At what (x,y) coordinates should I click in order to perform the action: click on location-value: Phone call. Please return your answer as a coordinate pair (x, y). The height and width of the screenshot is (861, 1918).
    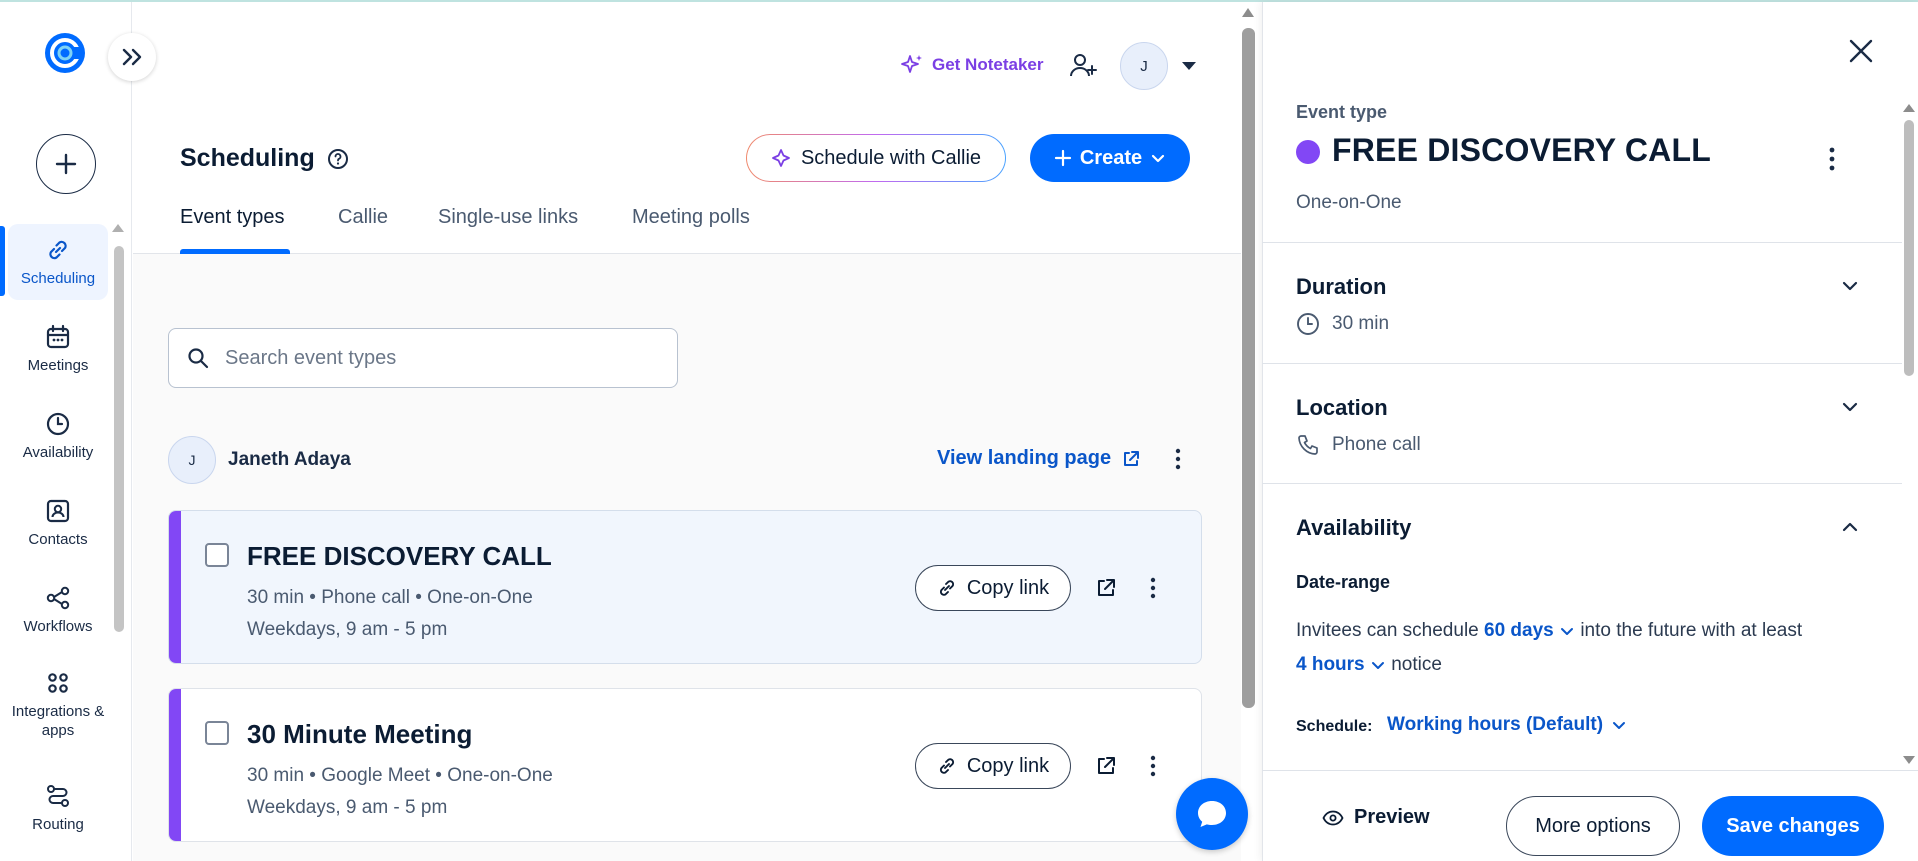
    Looking at the image, I should click on (1358, 445).